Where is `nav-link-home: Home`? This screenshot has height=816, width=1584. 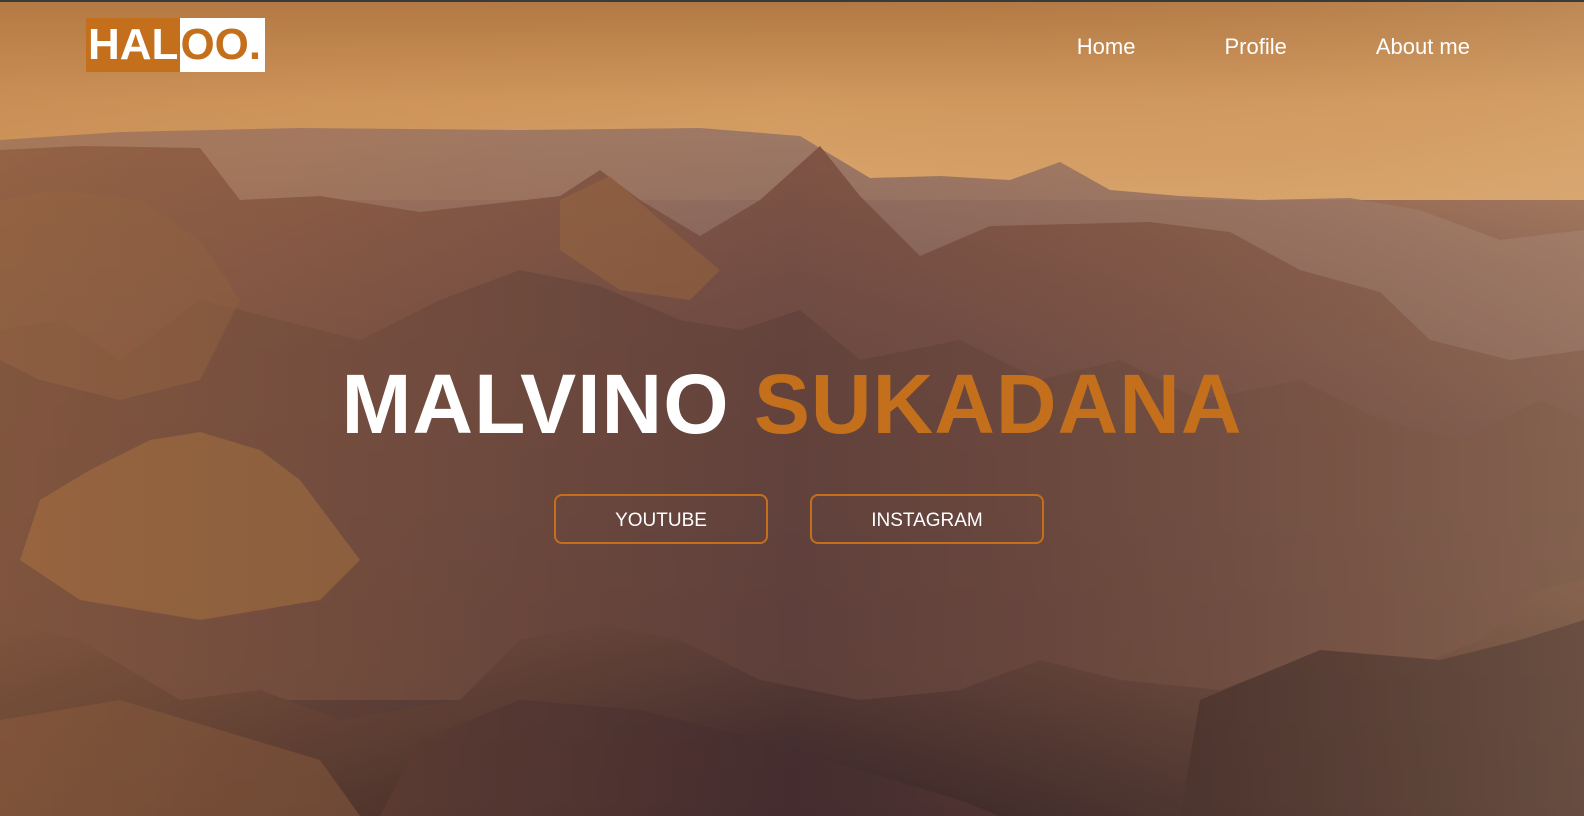 nav-link-home: Home is located at coordinates (1106, 47).